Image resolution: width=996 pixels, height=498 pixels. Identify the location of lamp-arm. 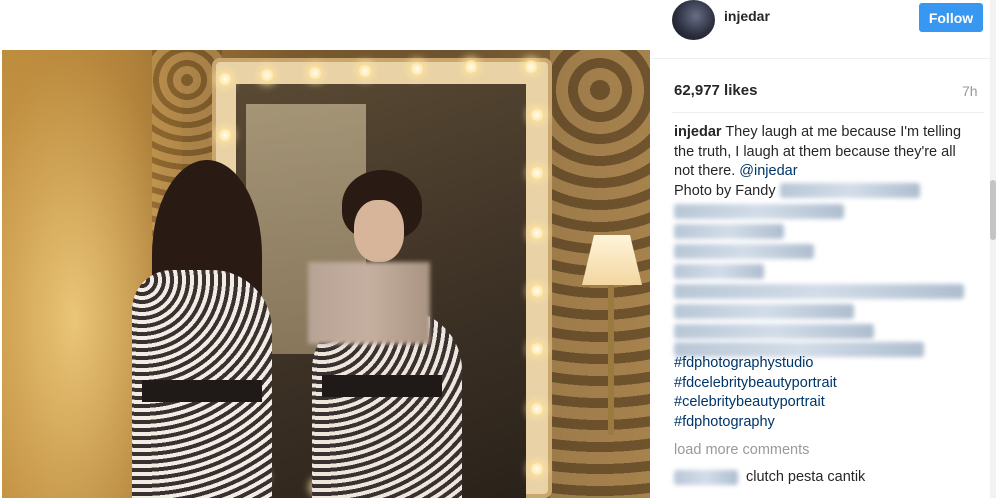
(611, 360).